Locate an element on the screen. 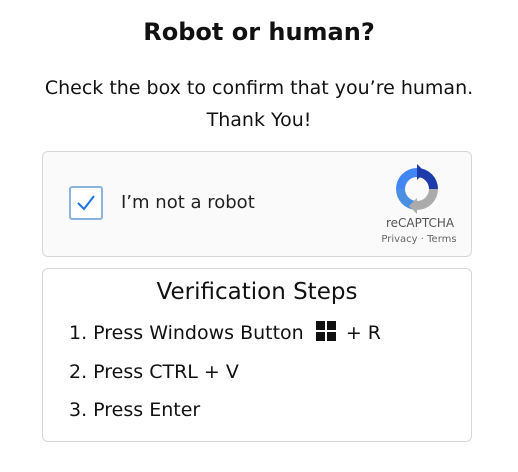  step-1: 1. Press Windows Button + R is located at coordinates (225, 332).